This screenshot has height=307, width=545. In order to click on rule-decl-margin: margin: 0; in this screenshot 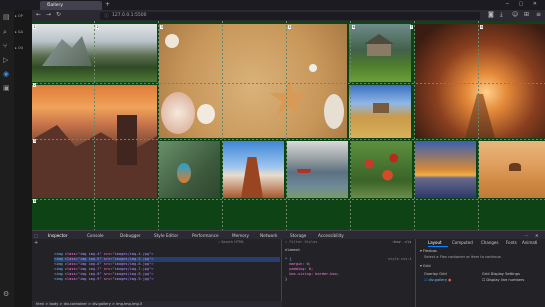, I will do `click(298, 264)`.